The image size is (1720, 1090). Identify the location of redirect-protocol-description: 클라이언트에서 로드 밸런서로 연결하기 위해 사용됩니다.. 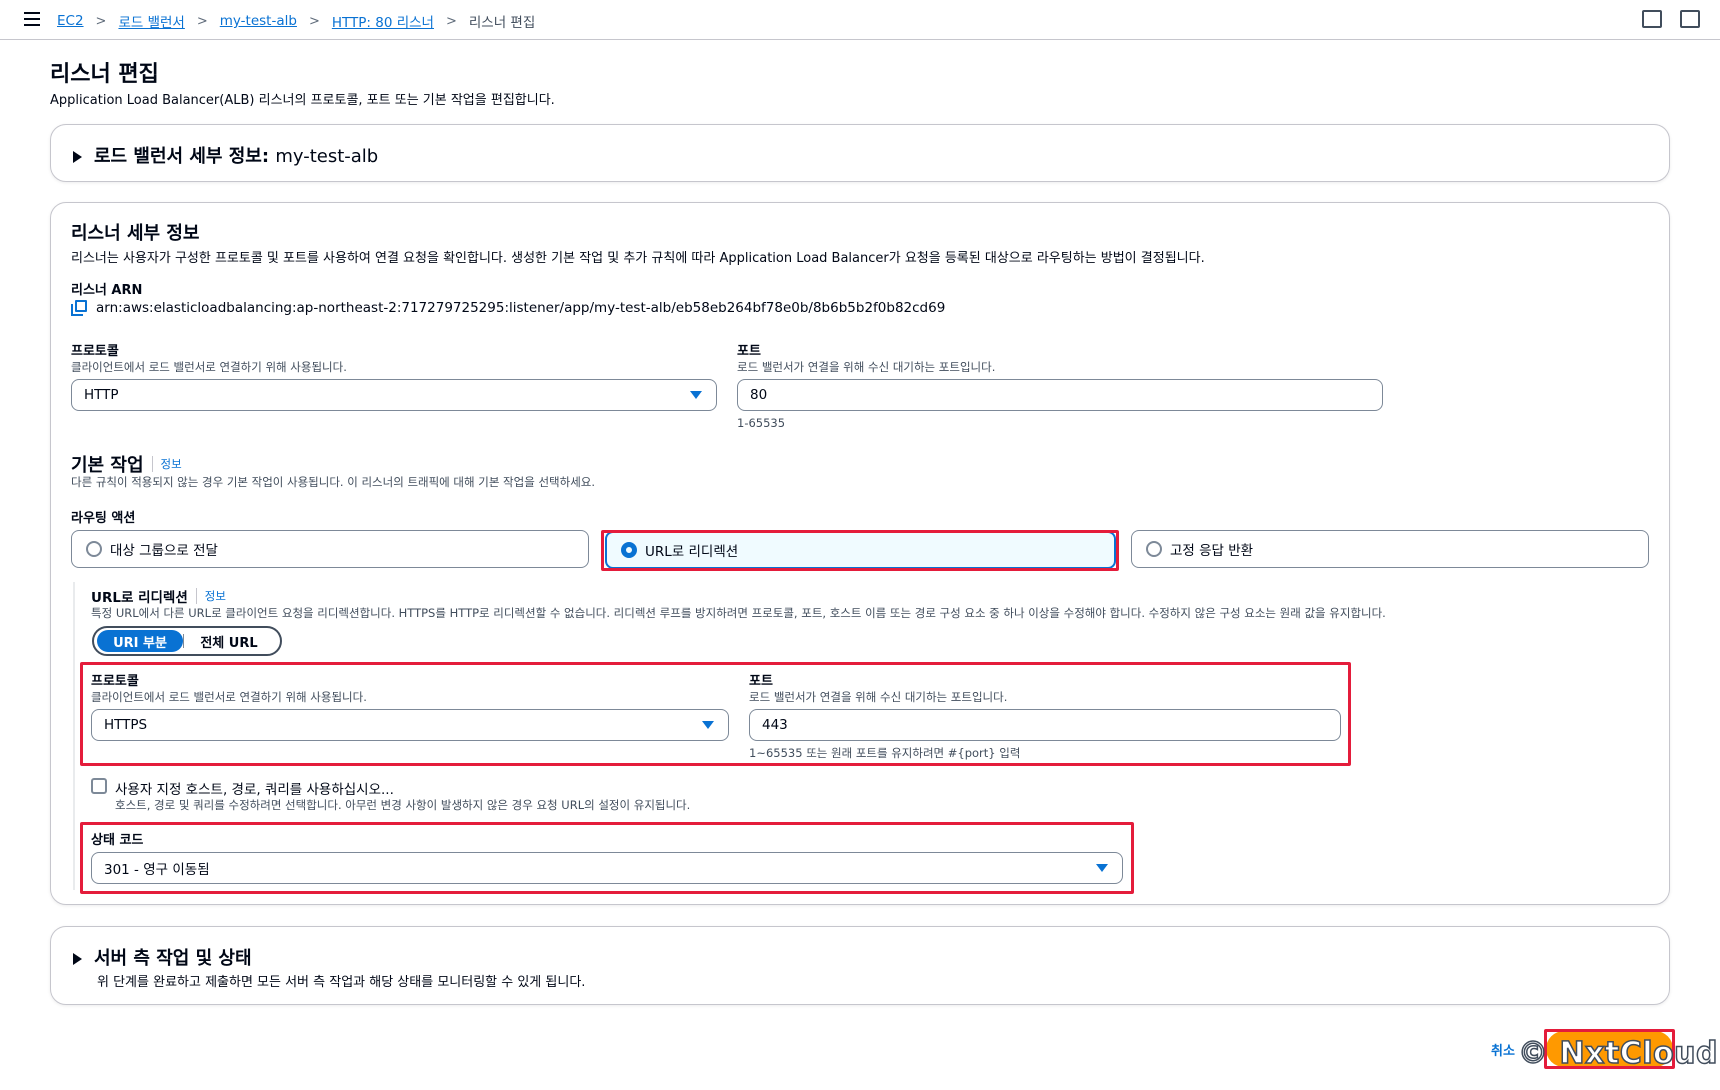
(229, 697).